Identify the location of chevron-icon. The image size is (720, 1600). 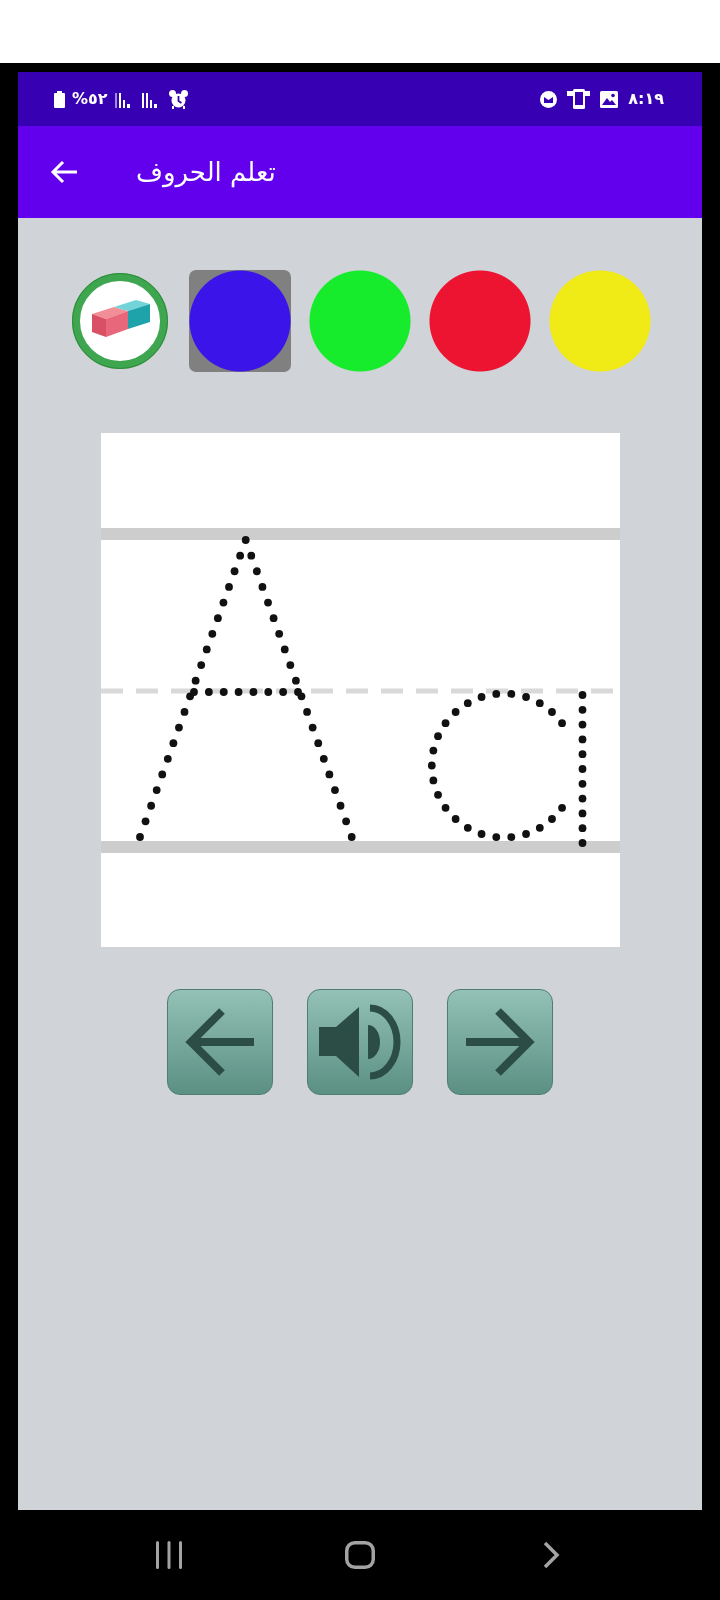
(551, 1555).